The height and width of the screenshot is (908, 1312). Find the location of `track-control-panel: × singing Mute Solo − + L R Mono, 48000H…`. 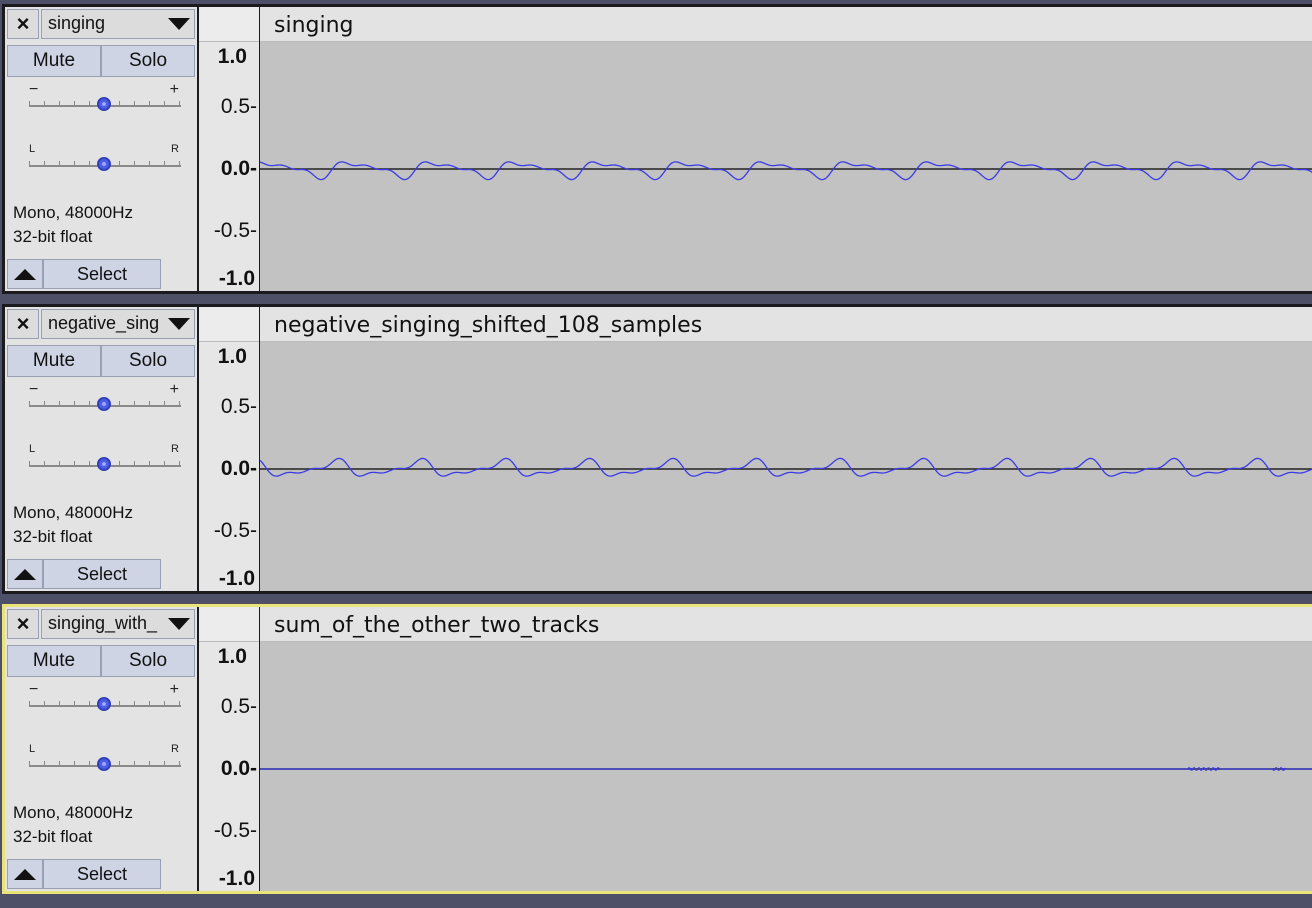

track-control-panel: × singing Mute Solo − + L R Mono, 48000H… is located at coordinates (102, 149).